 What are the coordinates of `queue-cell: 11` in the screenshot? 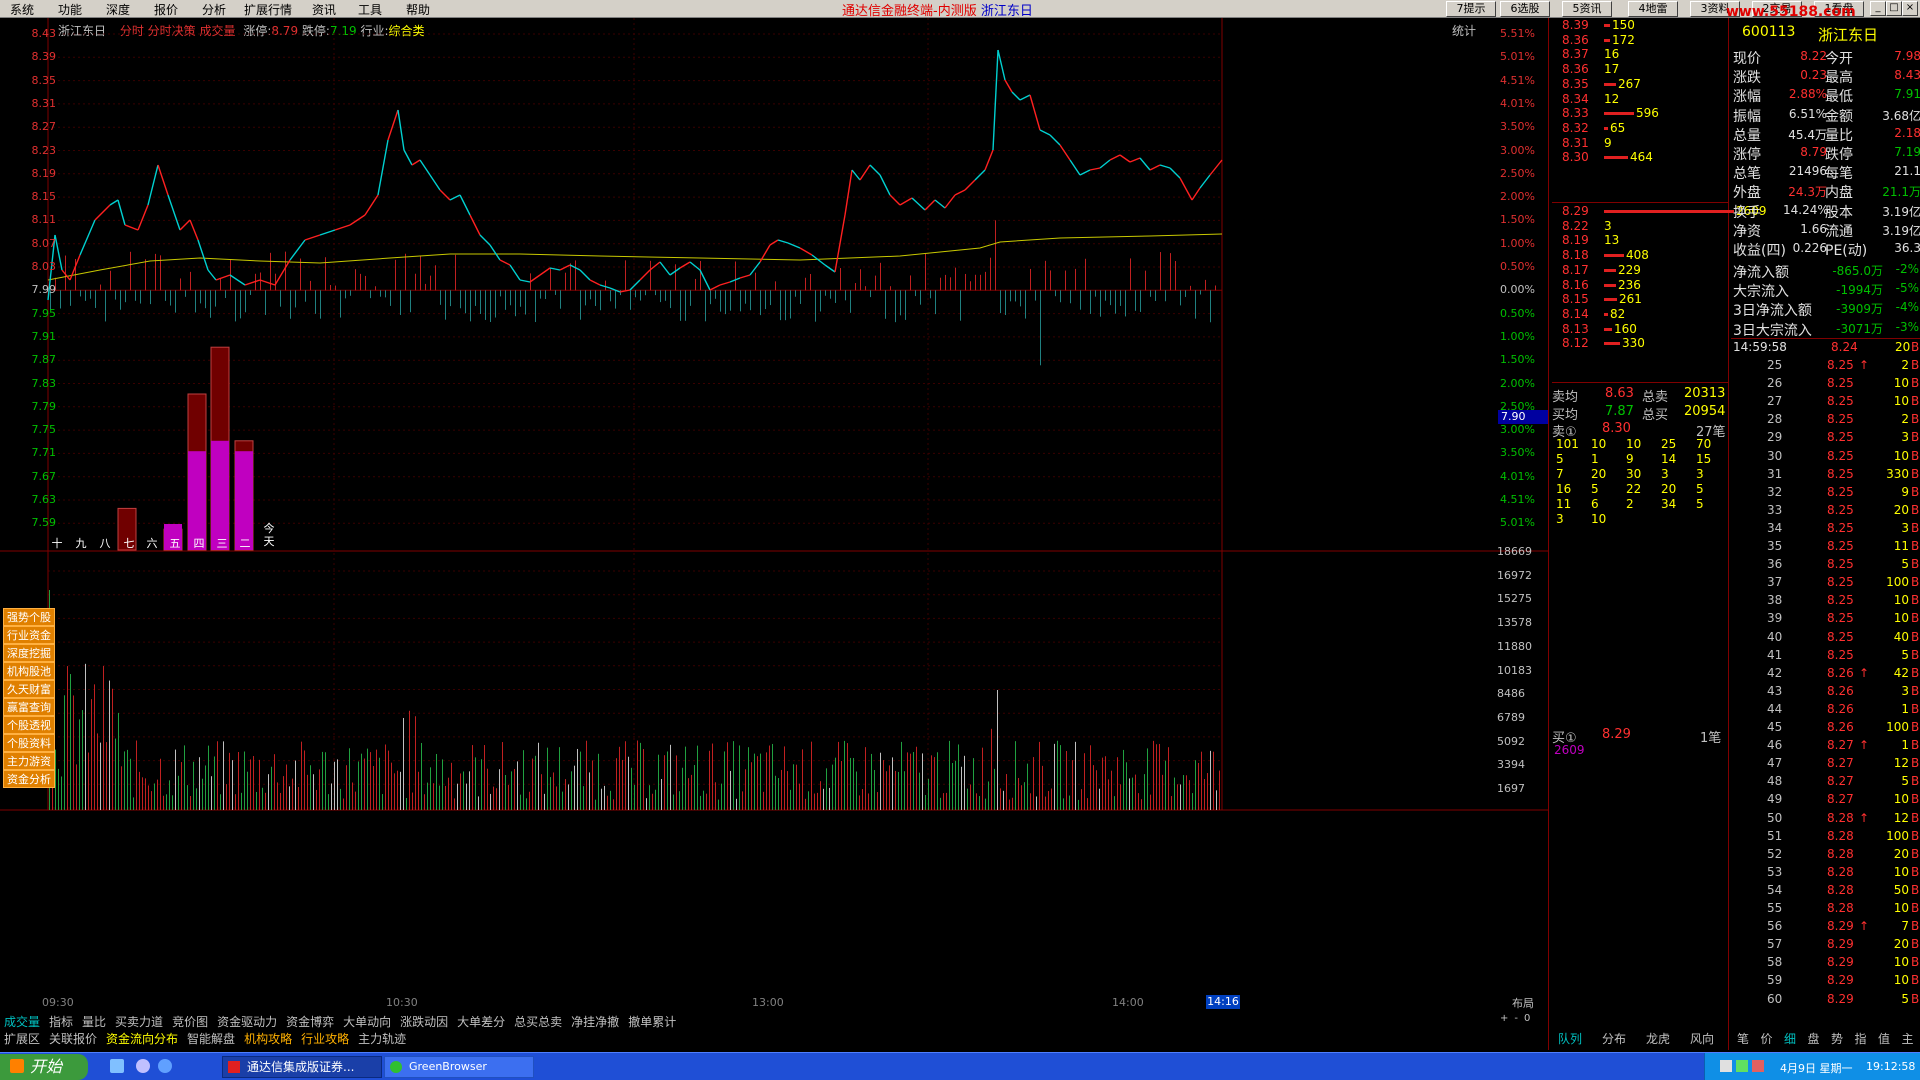 It's located at (1564, 504).